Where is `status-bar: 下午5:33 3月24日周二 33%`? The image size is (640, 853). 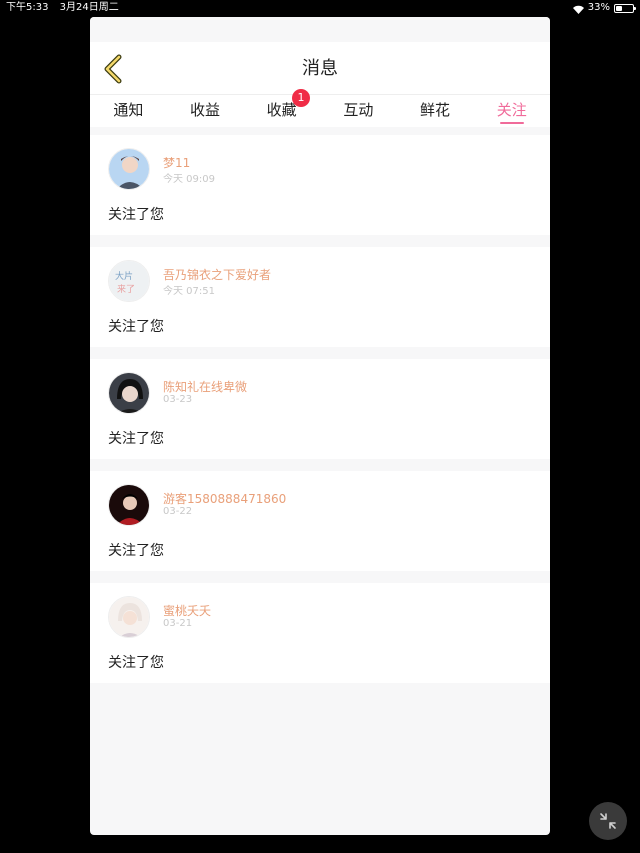 status-bar: 下午5:33 3月24日周二 33% is located at coordinates (320, 8).